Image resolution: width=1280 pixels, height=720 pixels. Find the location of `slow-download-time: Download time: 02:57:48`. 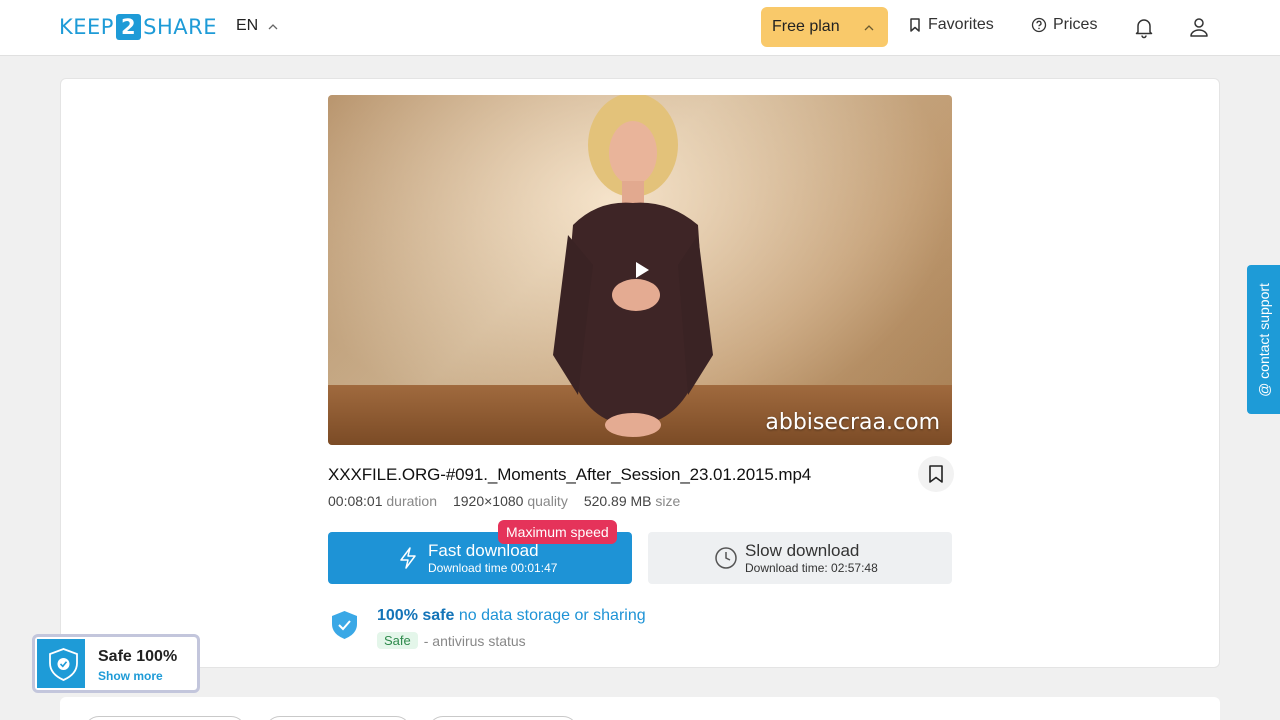

slow-download-time: Download time: 02:57:48 is located at coordinates (811, 568).